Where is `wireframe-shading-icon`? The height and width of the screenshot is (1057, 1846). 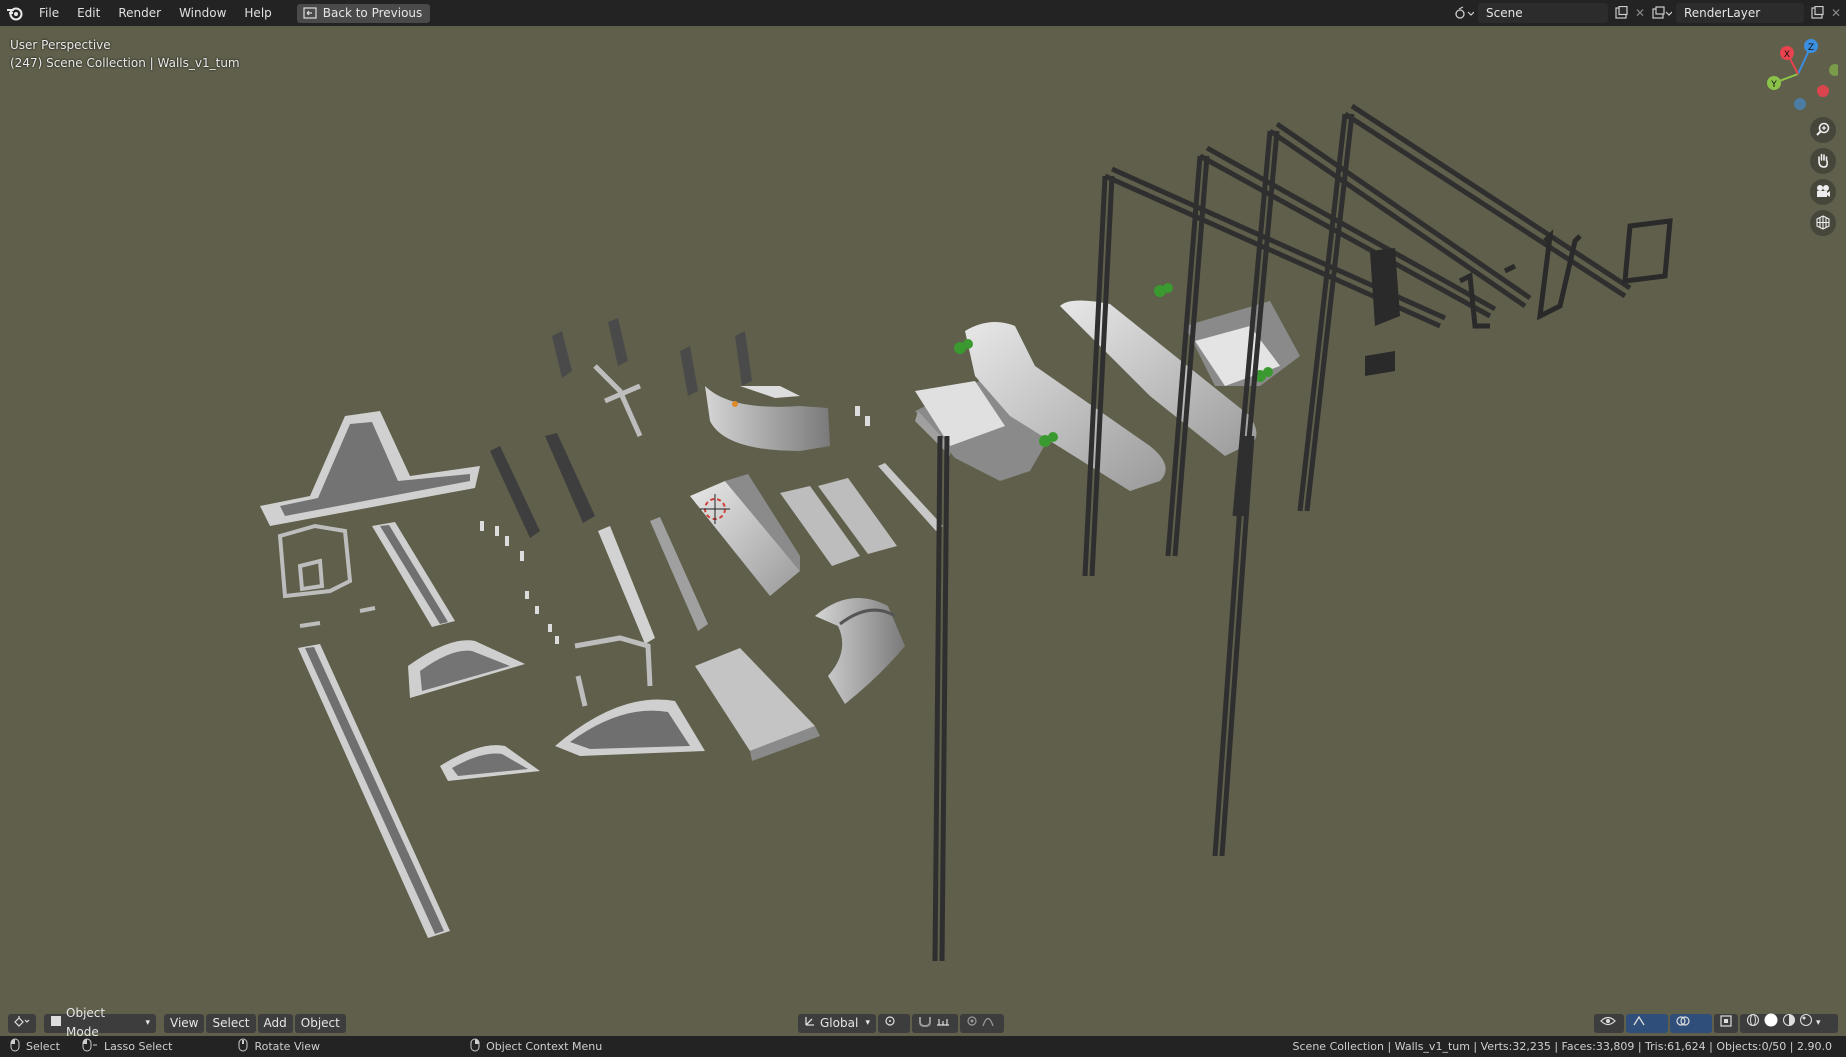 wireframe-shading-icon is located at coordinates (1753, 1023).